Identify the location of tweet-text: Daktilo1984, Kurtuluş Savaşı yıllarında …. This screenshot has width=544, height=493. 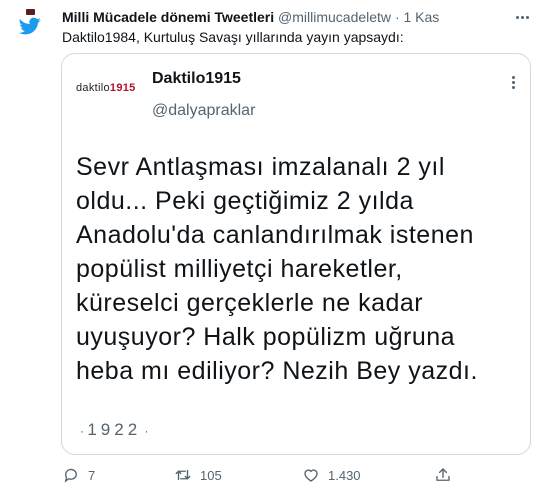
(233, 37).